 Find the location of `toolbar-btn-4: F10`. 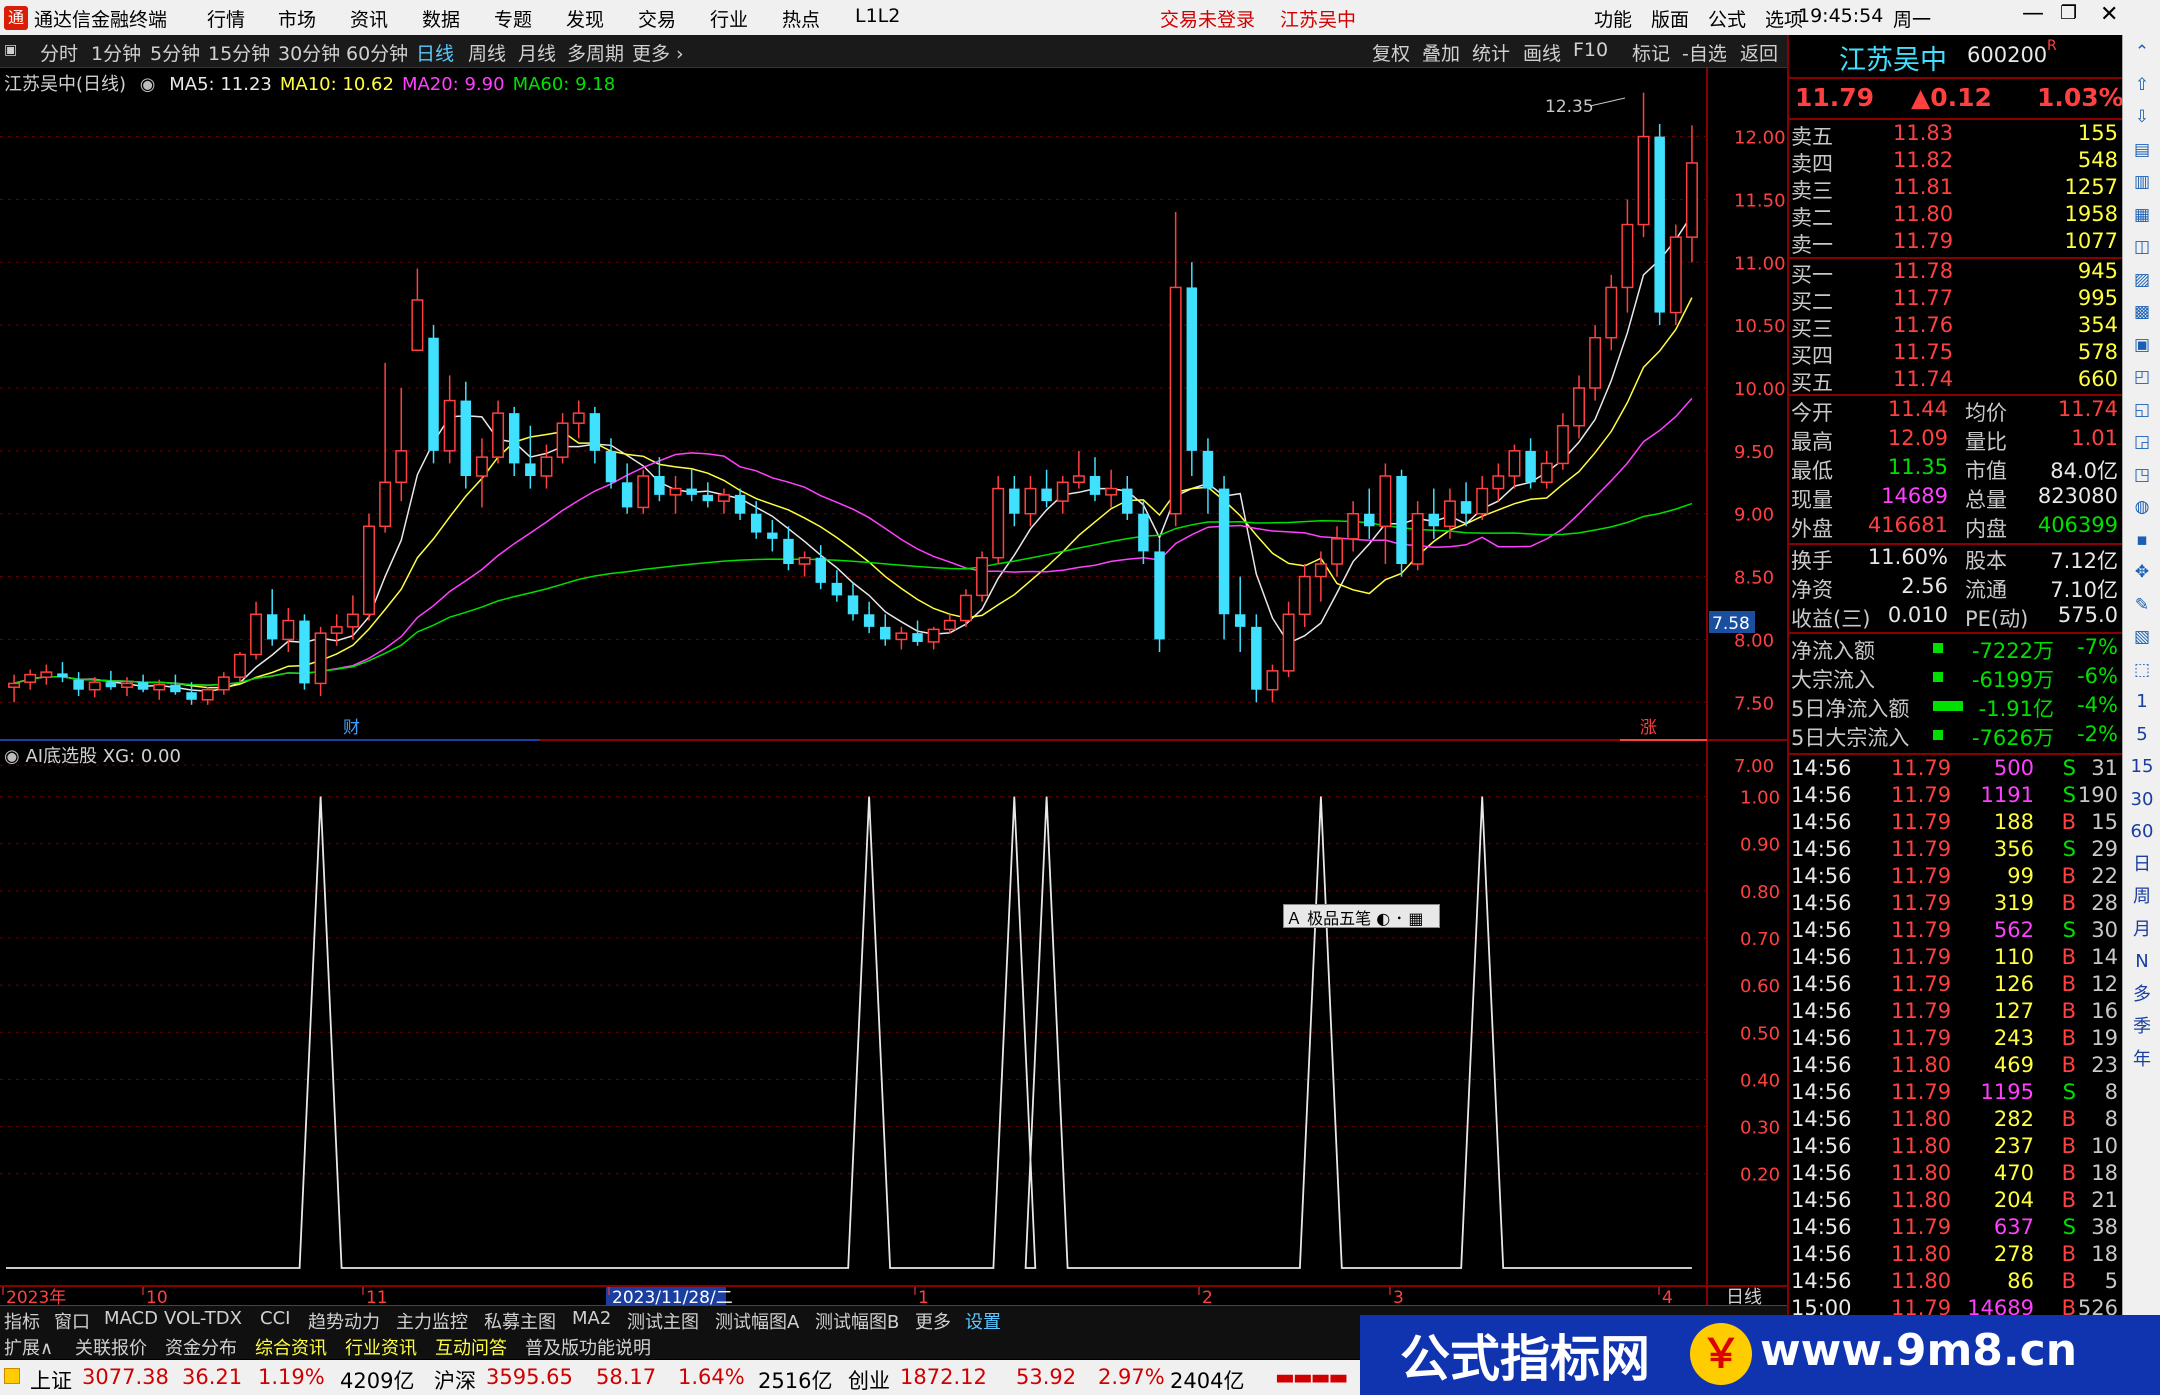

toolbar-btn-4: F10 is located at coordinates (1590, 50).